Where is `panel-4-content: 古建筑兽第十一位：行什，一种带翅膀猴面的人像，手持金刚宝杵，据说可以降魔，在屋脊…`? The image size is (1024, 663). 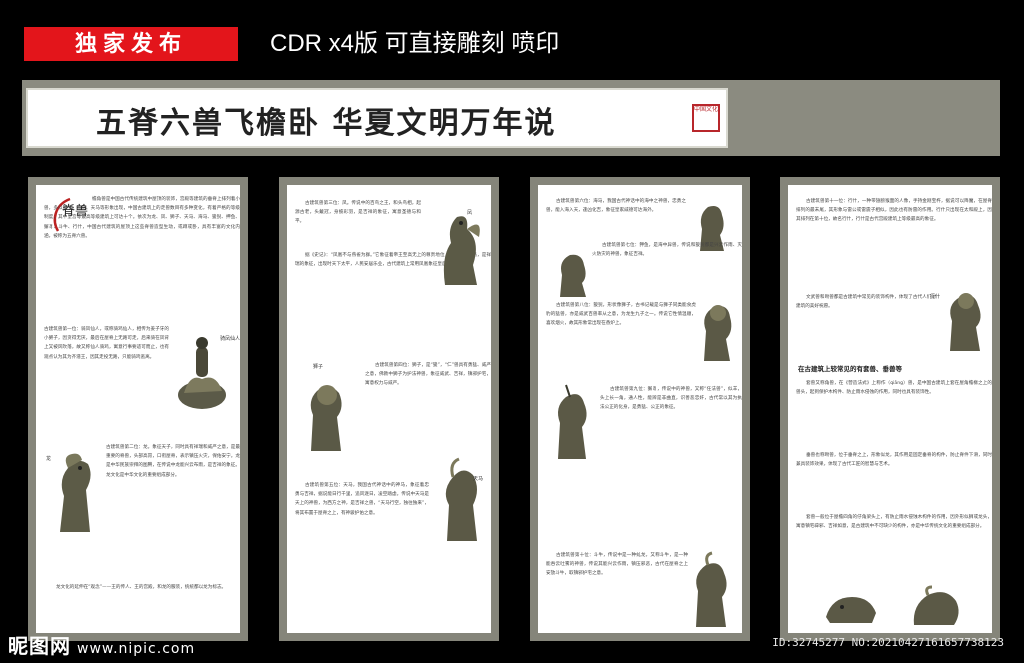 panel-4-content: 古建筑兽第十一位：行什，一种带翅膀猴面的人像，手持金刚宝杵，据说可以降魔，在屋脊… is located at coordinates (890, 409).